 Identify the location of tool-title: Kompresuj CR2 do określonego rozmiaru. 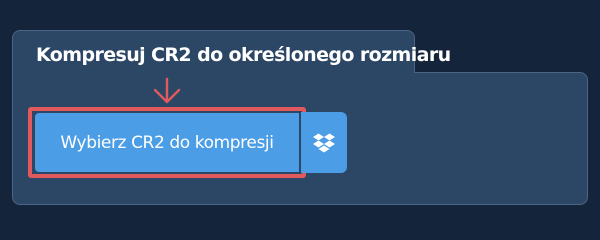
(243, 55).